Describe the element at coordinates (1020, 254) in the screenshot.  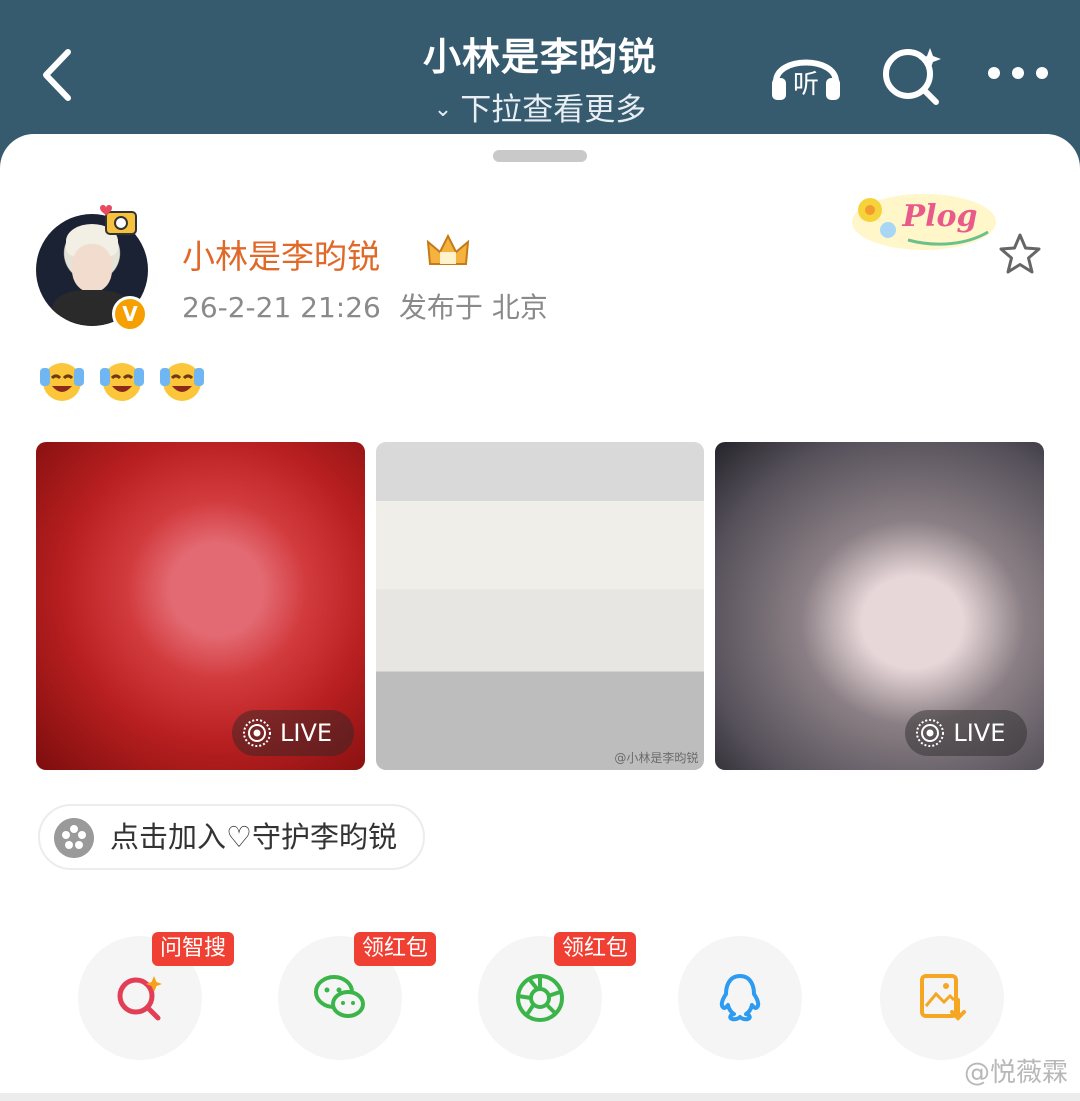
I see `favorite-star-icon` at that location.